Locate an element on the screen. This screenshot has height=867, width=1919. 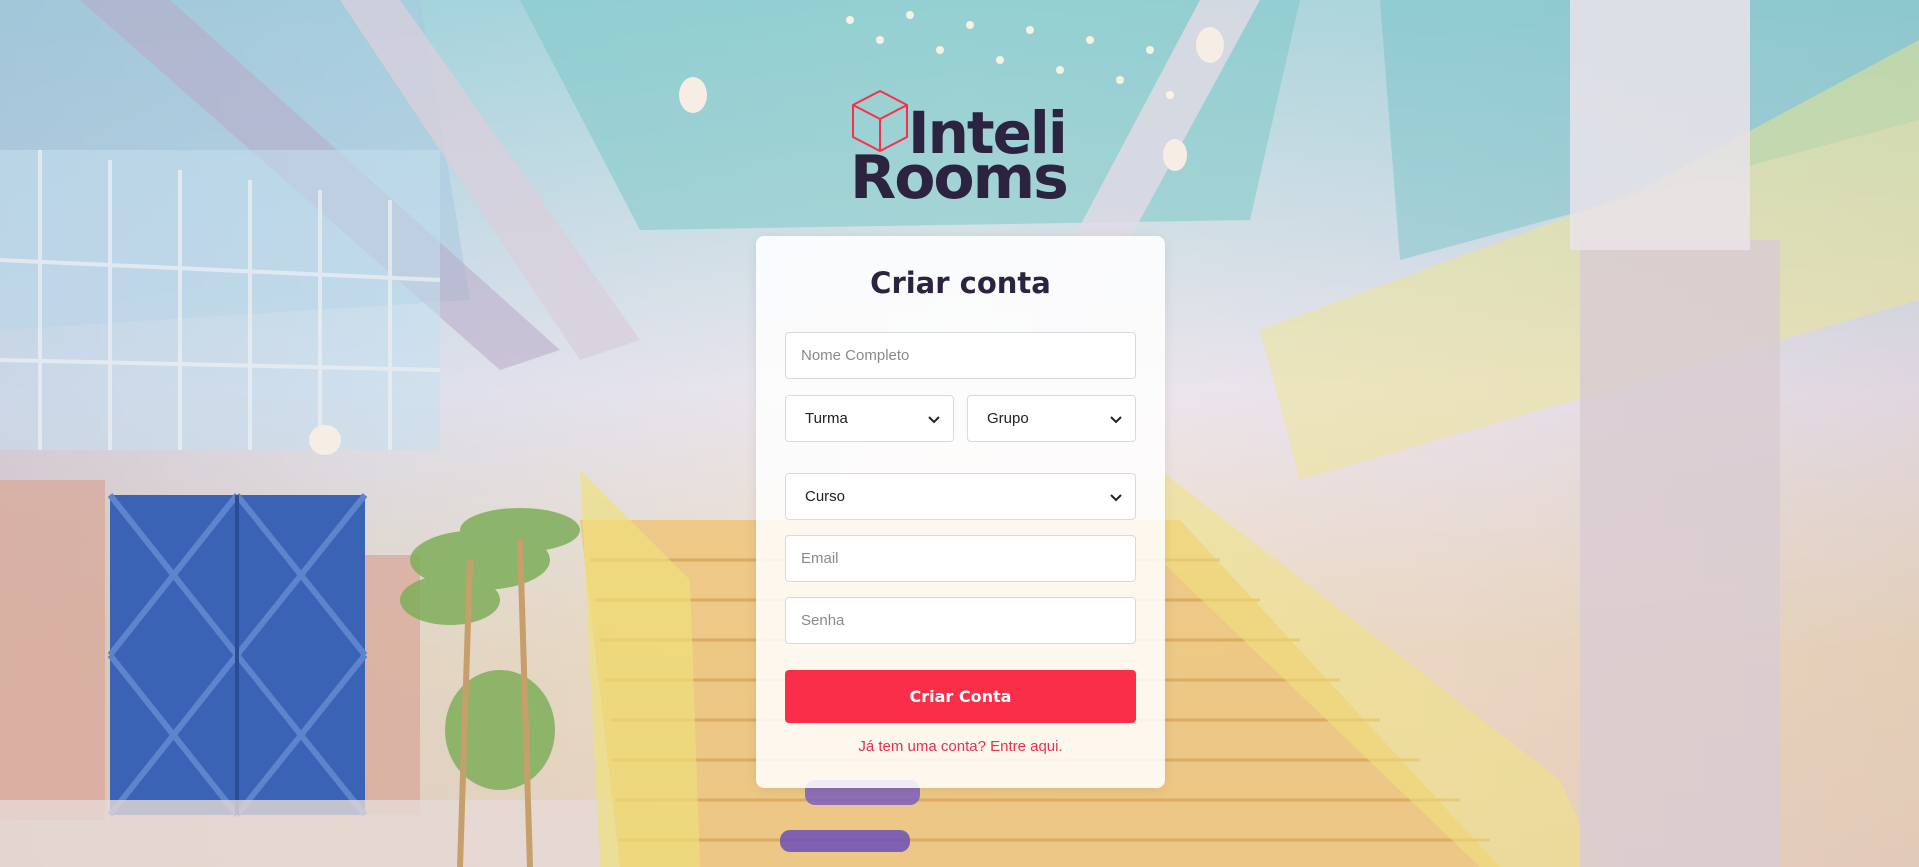
turma-select: Turma is located at coordinates (869, 418).